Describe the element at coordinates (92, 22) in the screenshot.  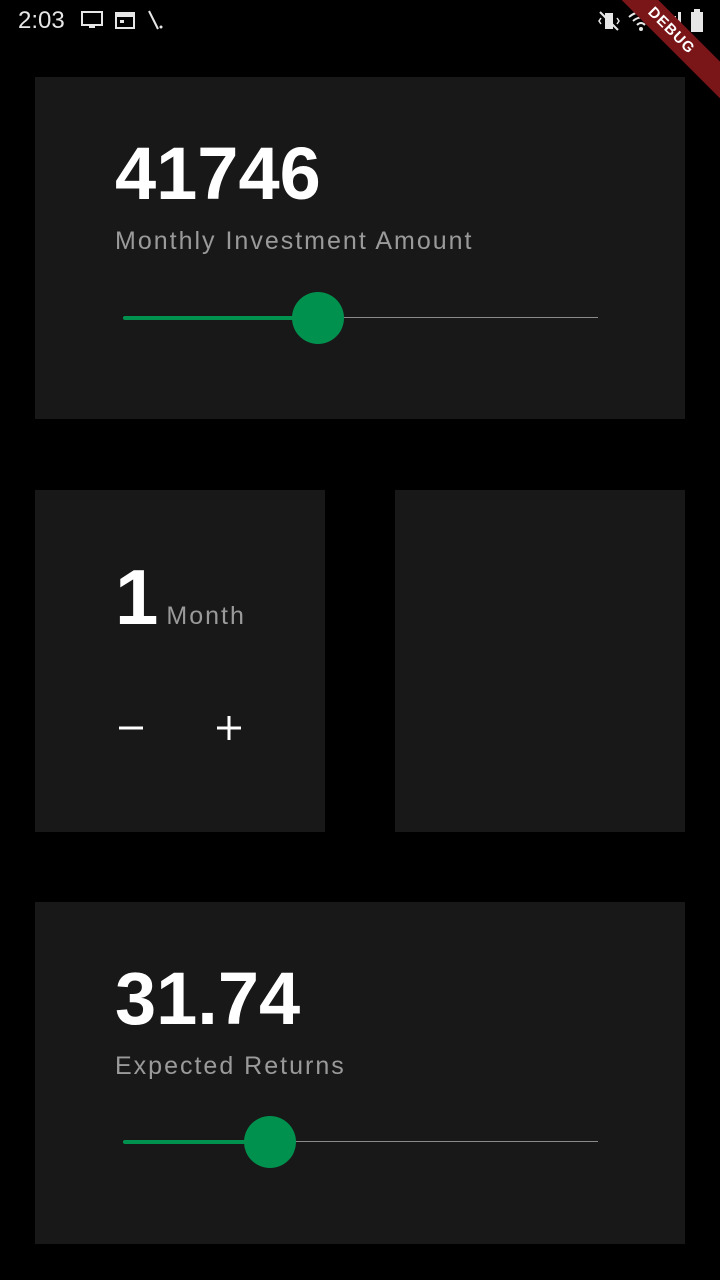
I see `monitor-icon` at that location.